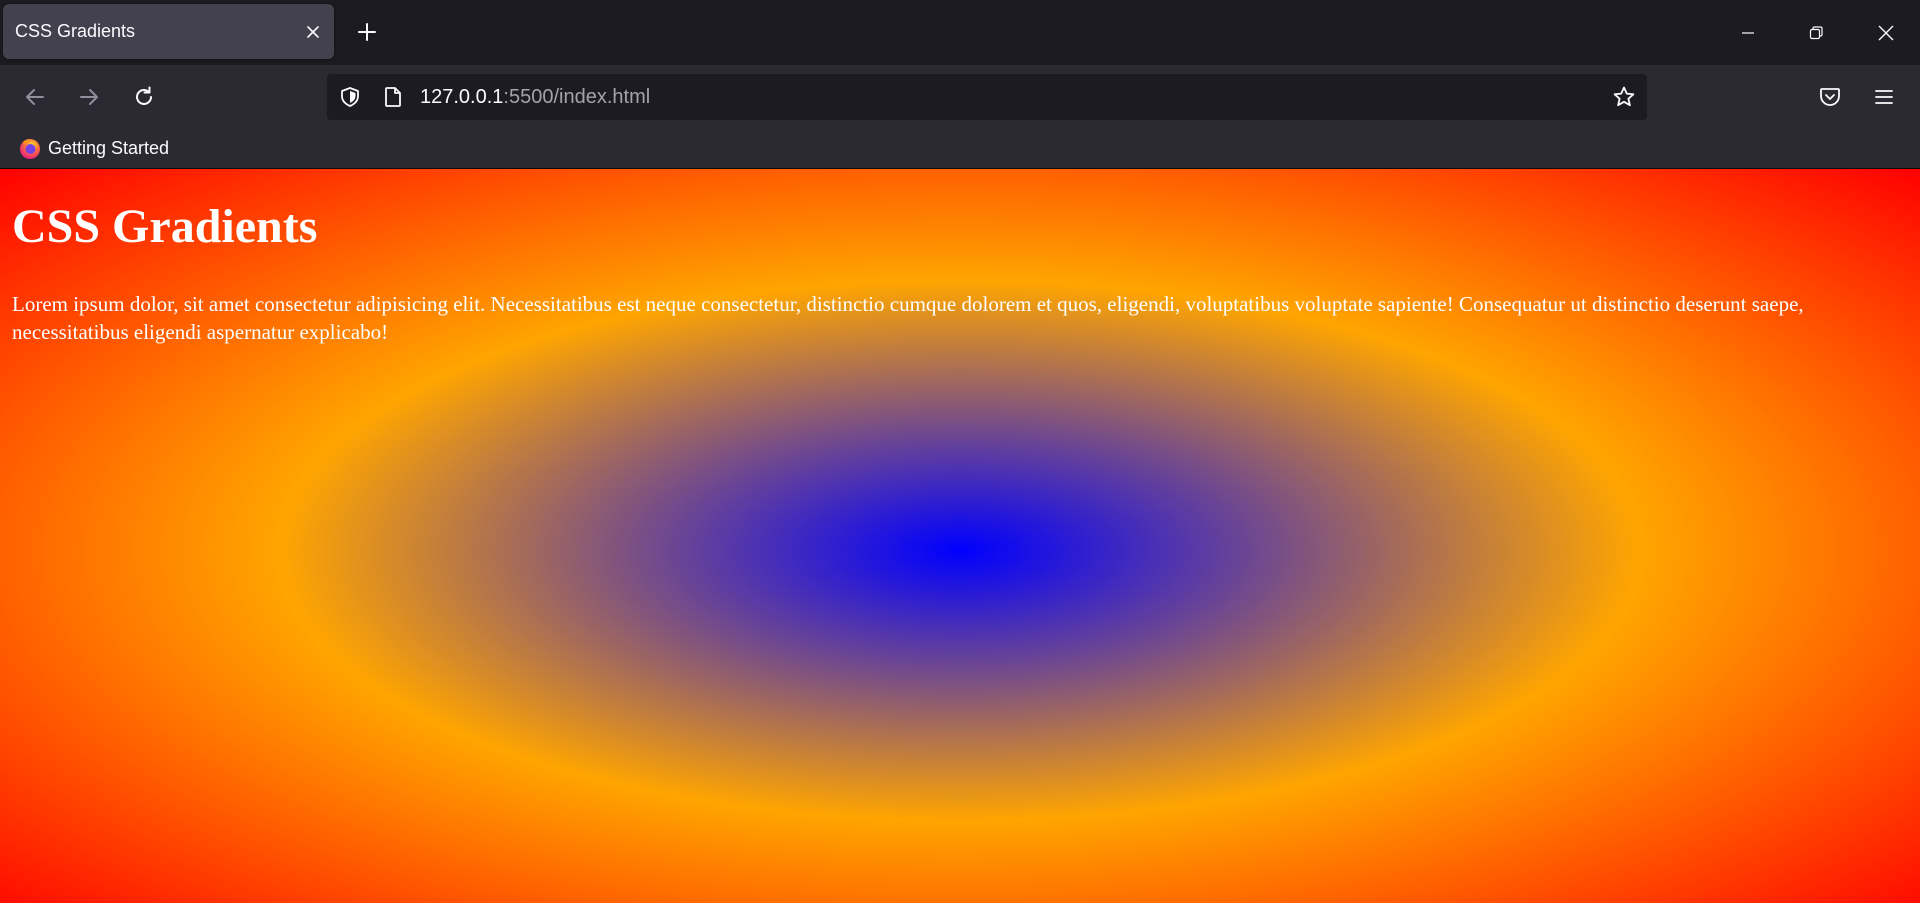 The width and height of the screenshot is (1920, 903). I want to click on back-button, so click(35, 97).